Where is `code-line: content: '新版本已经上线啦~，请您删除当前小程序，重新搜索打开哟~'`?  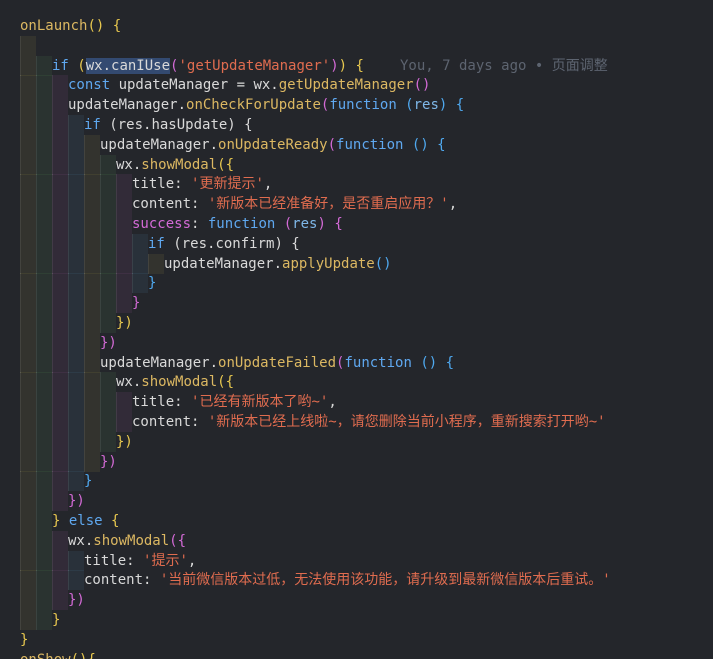
code-line: content: '新版本已经上线啦~，请您删除当前小程序，重新搜索打开哟~' is located at coordinates (356, 422).